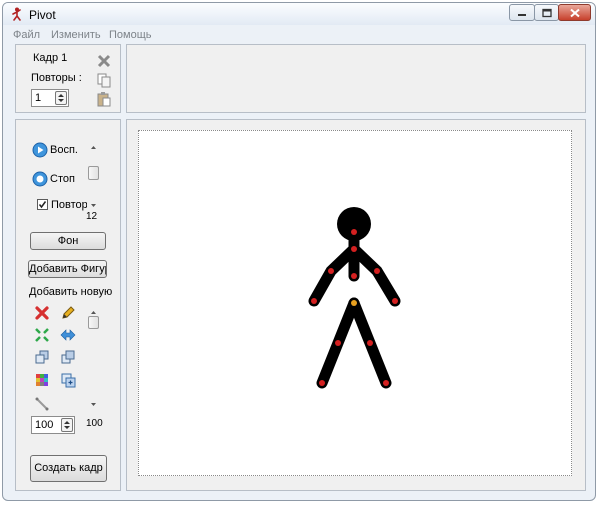  What do you see at coordinates (68, 241) in the screenshot?
I see `background-button: Фон` at bounding box center [68, 241].